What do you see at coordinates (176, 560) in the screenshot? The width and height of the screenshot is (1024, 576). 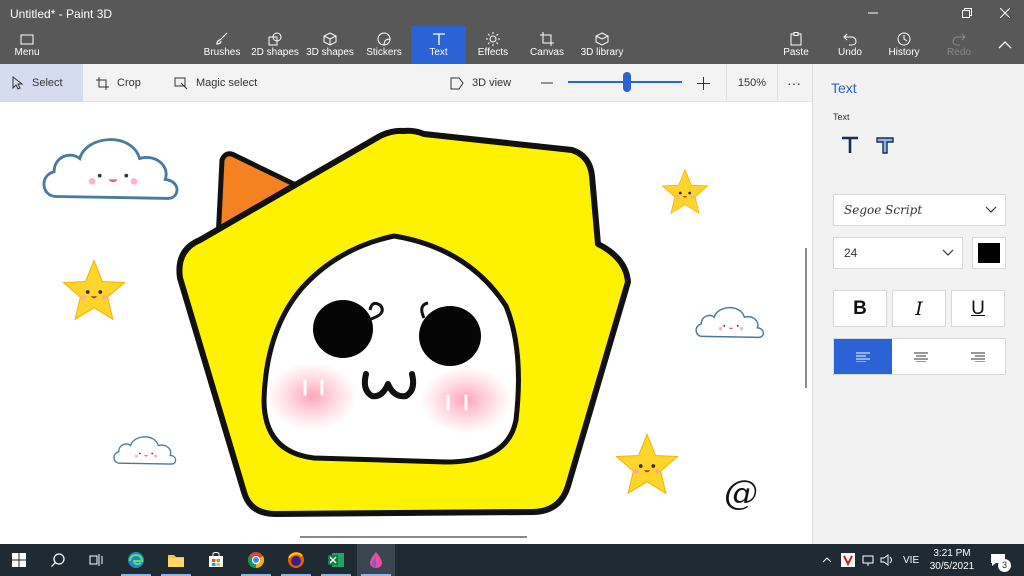 I see `taskbar-file-explorer` at bounding box center [176, 560].